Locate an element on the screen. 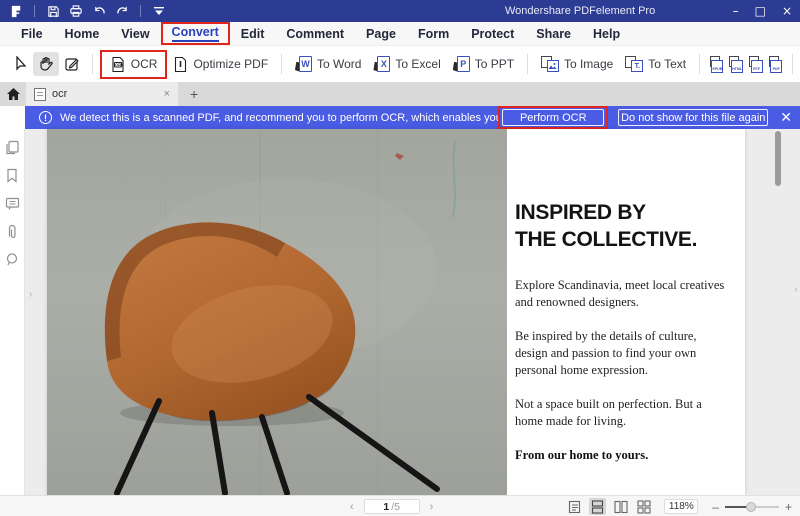 This screenshot has width=800, height=516. expand-right-panel-icon: ‹ is located at coordinates (796, 289).